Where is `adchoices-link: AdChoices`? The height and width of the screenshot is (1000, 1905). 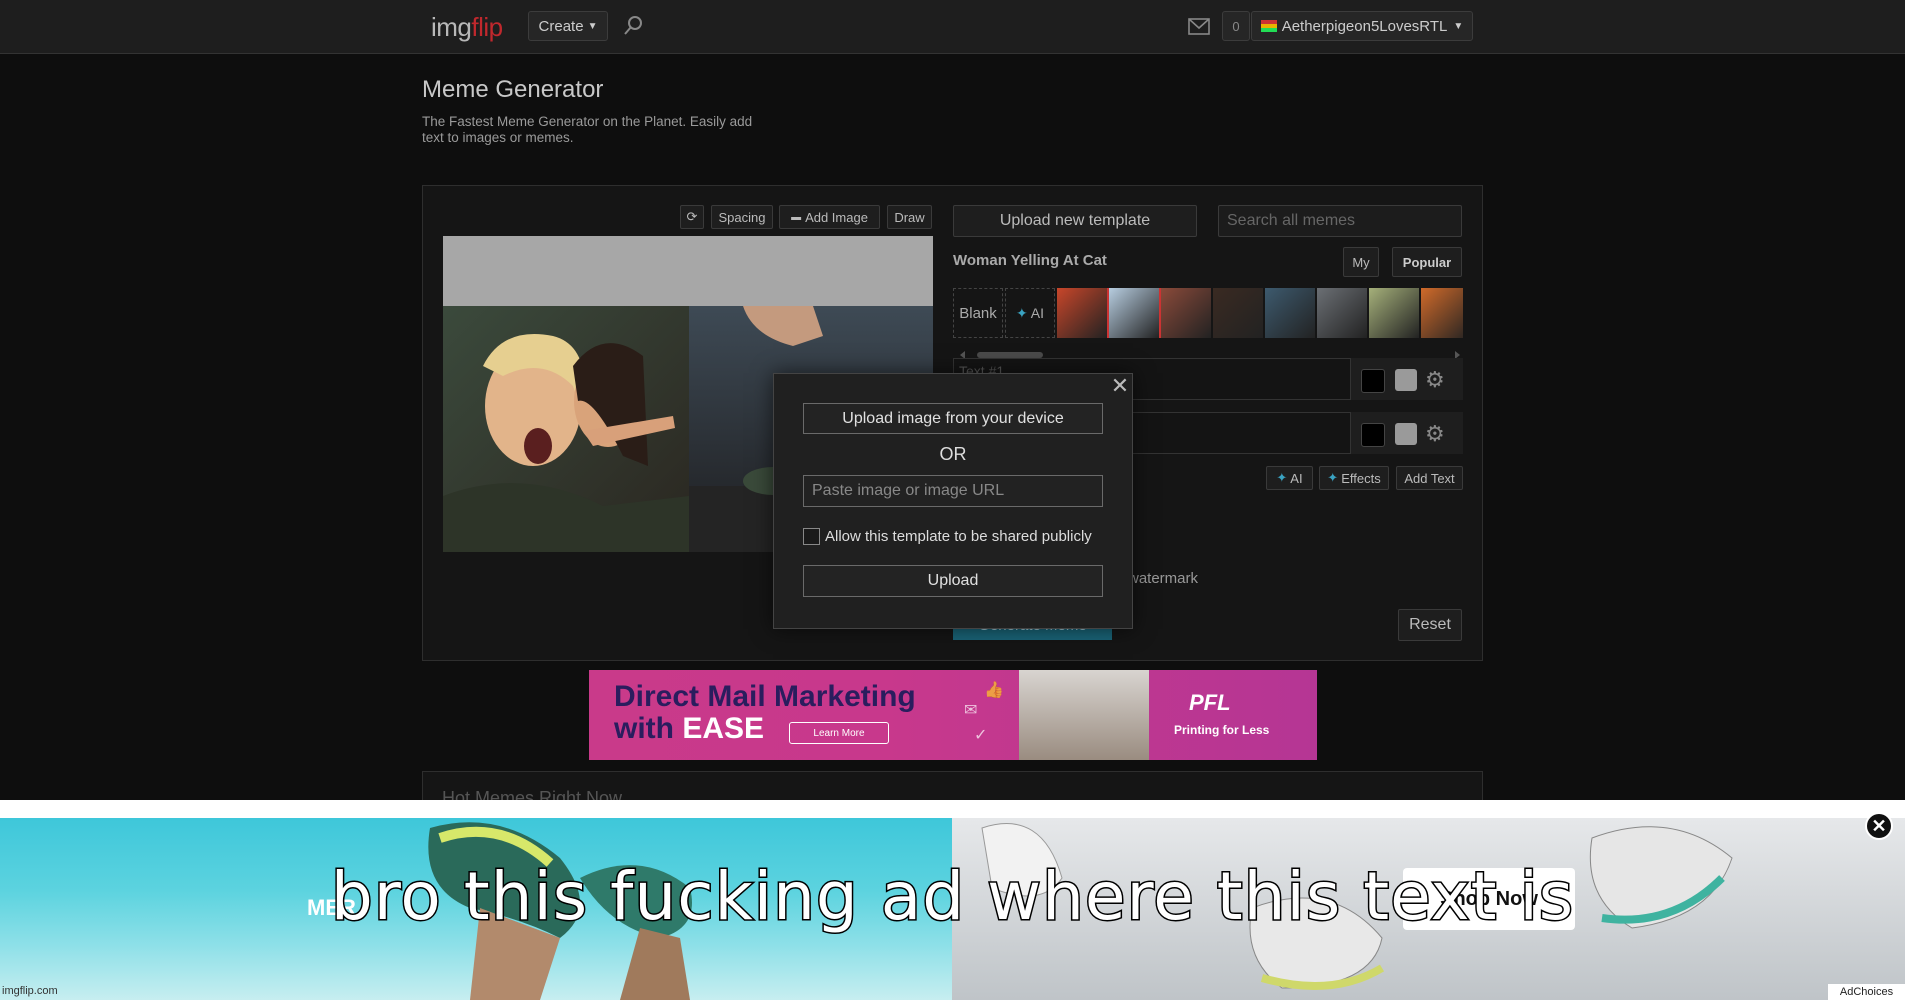 adchoices-link: AdChoices is located at coordinates (1866, 992).